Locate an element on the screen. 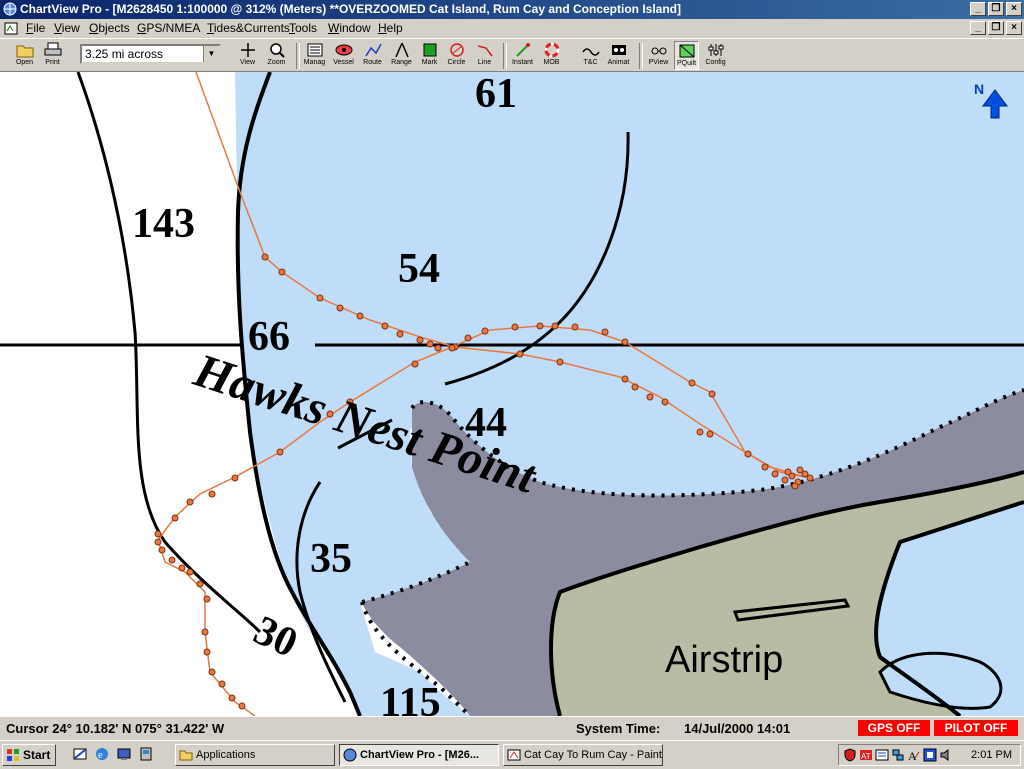 The height and width of the screenshot is (769, 1024). minimize-button: _ is located at coordinates (978, 9).